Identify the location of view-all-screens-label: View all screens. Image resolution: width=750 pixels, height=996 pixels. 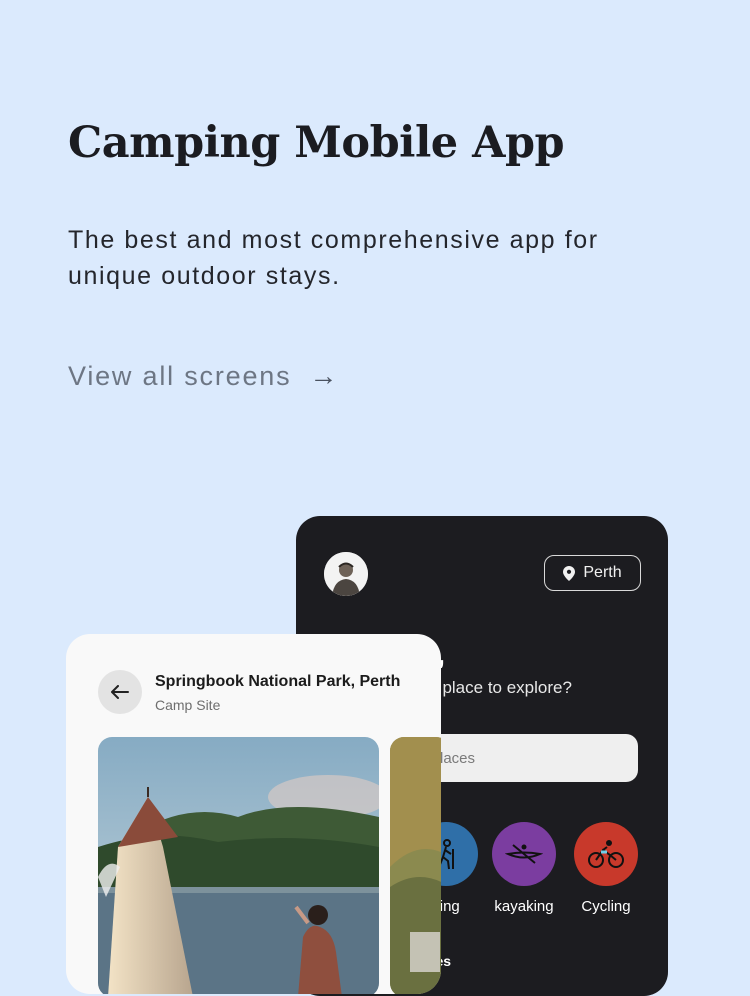
(180, 375).